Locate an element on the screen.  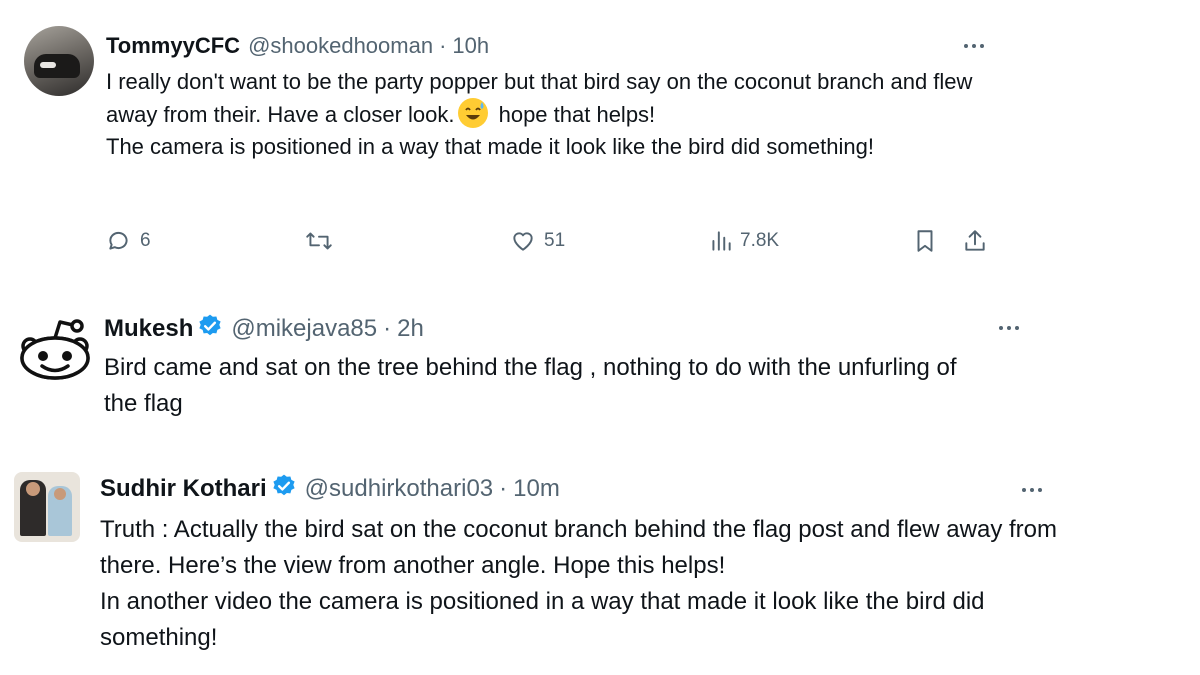
timestamp: 10h is located at coordinates (470, 46).